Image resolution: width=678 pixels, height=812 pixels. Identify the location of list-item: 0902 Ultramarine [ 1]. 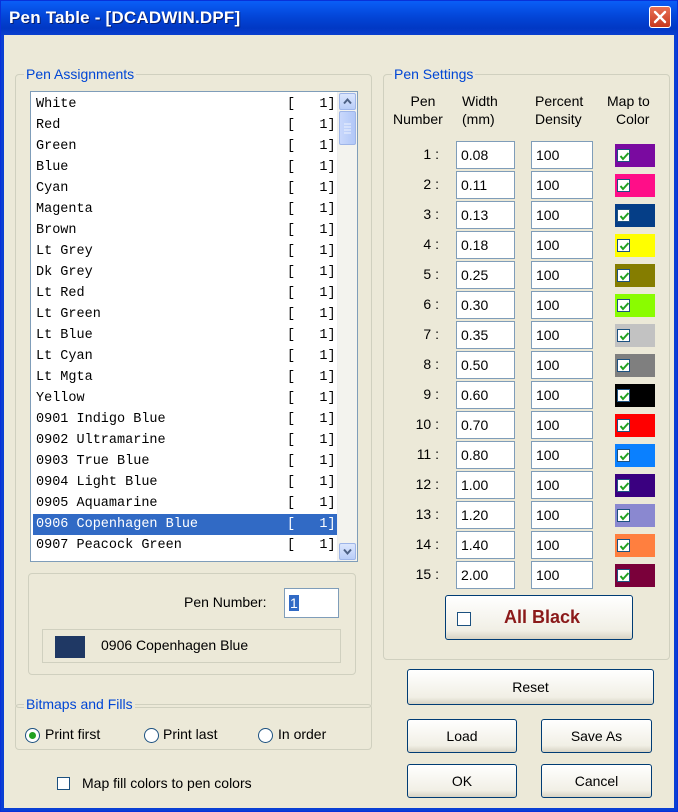
(185, 440).